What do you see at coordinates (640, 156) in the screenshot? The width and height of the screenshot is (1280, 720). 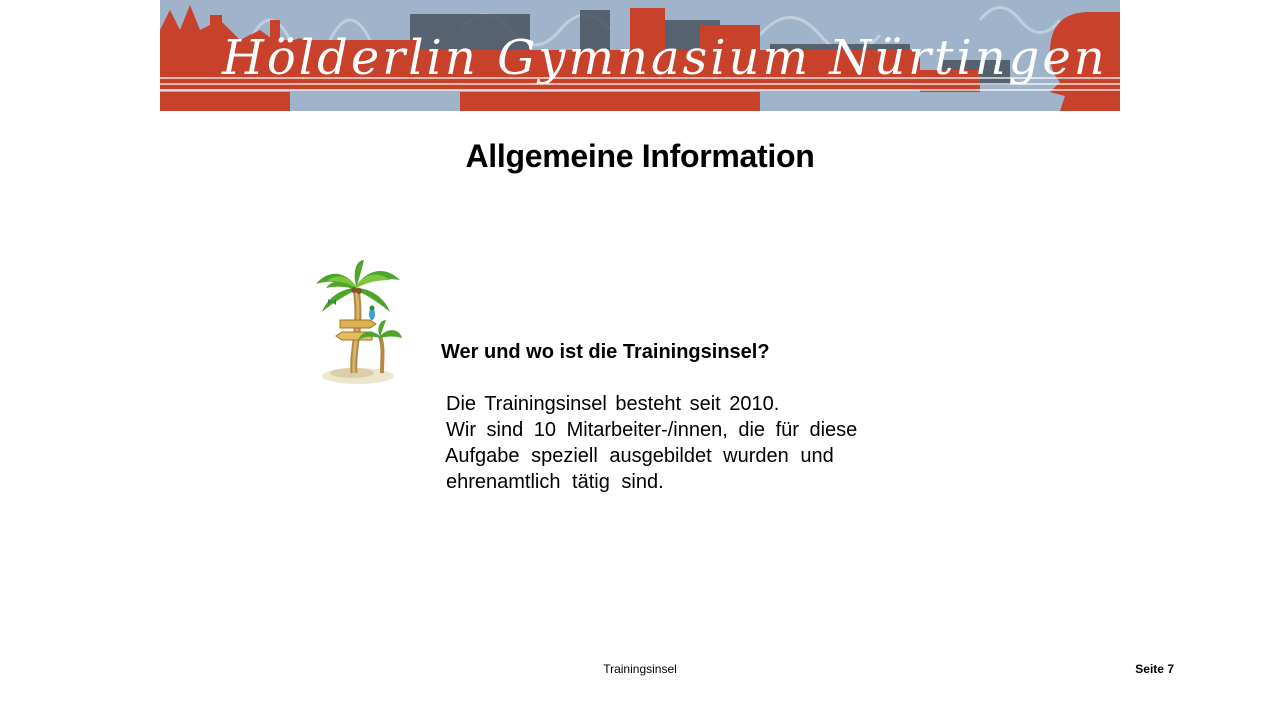 I see `page-title: Allgemeine Information` at bounding box center [640, 156].